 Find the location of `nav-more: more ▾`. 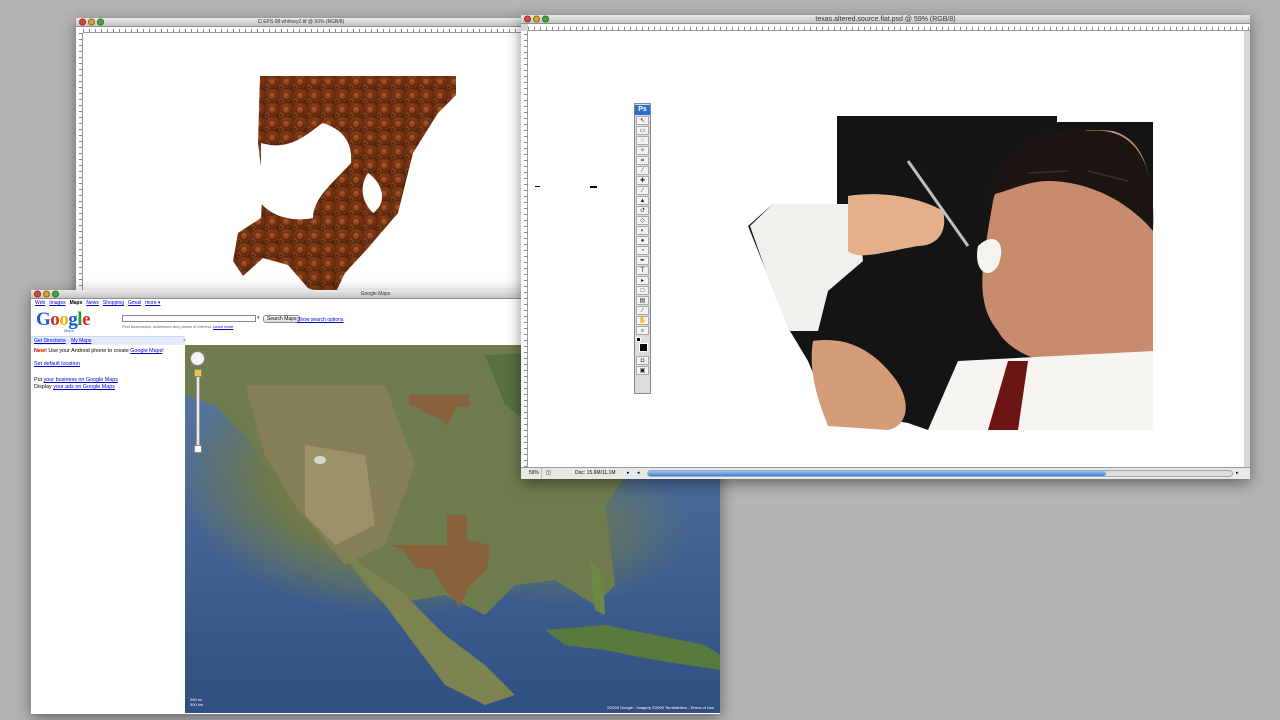

nav-more: more ▾ is located at coordinates (152, 303).